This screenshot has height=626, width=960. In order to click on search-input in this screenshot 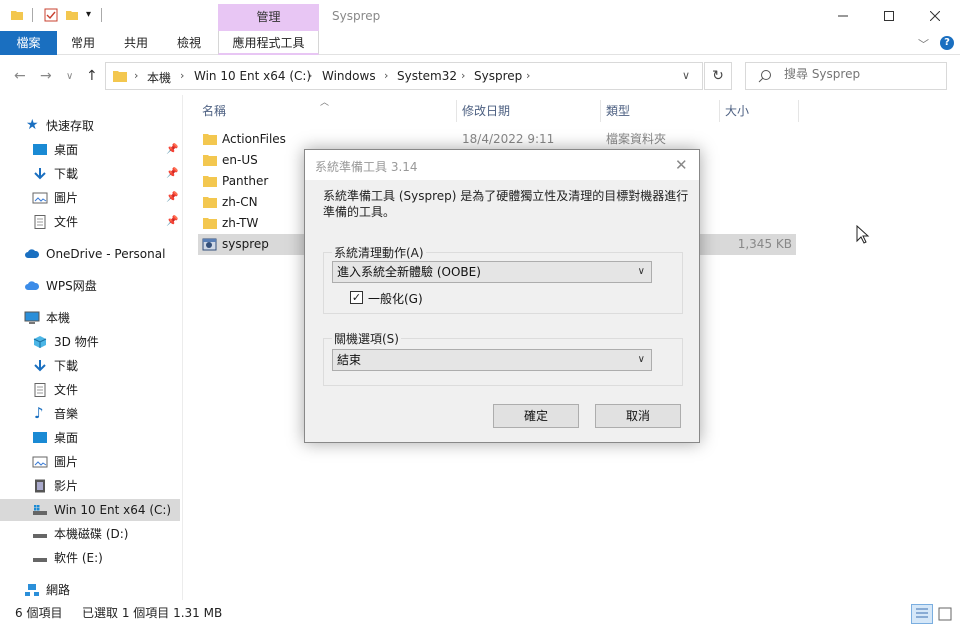, I will do `click(859, 74)`.